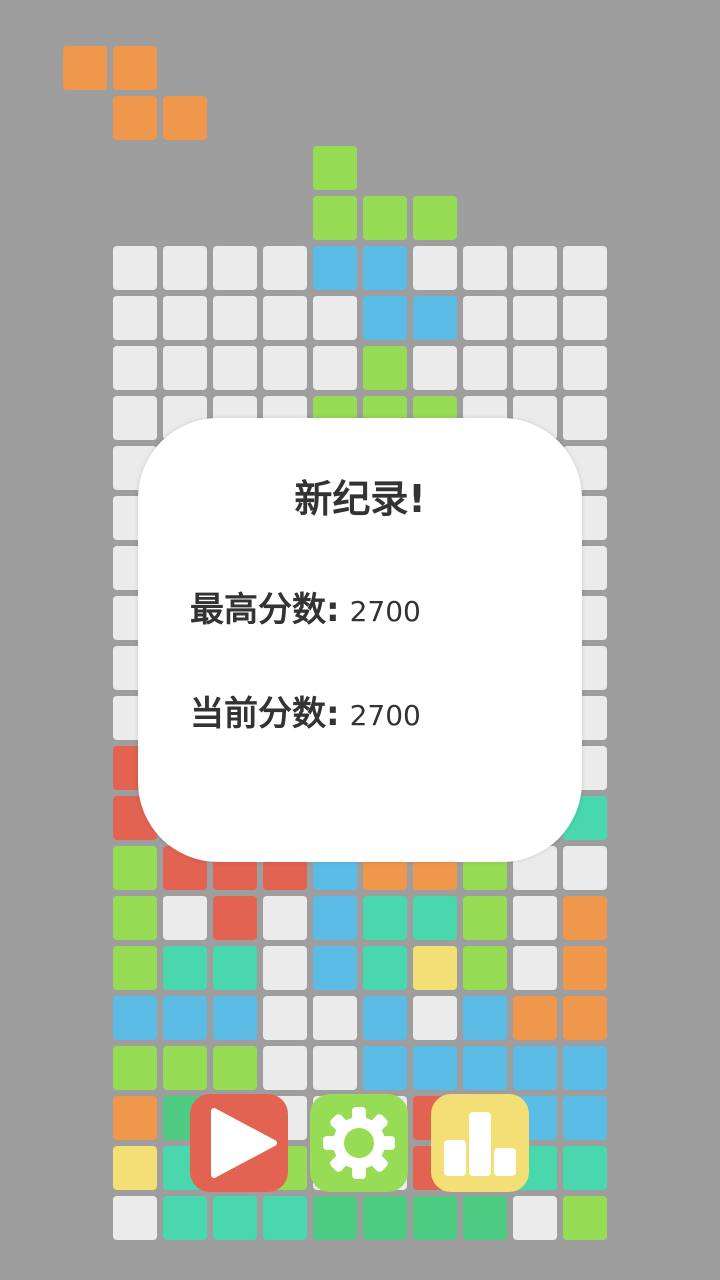 The image size is (720, 1280). What do you see at coordinates (360, 499) in the screenshot?
I see `dialog-title: 新纪录!` at bounding box center [360, 499].